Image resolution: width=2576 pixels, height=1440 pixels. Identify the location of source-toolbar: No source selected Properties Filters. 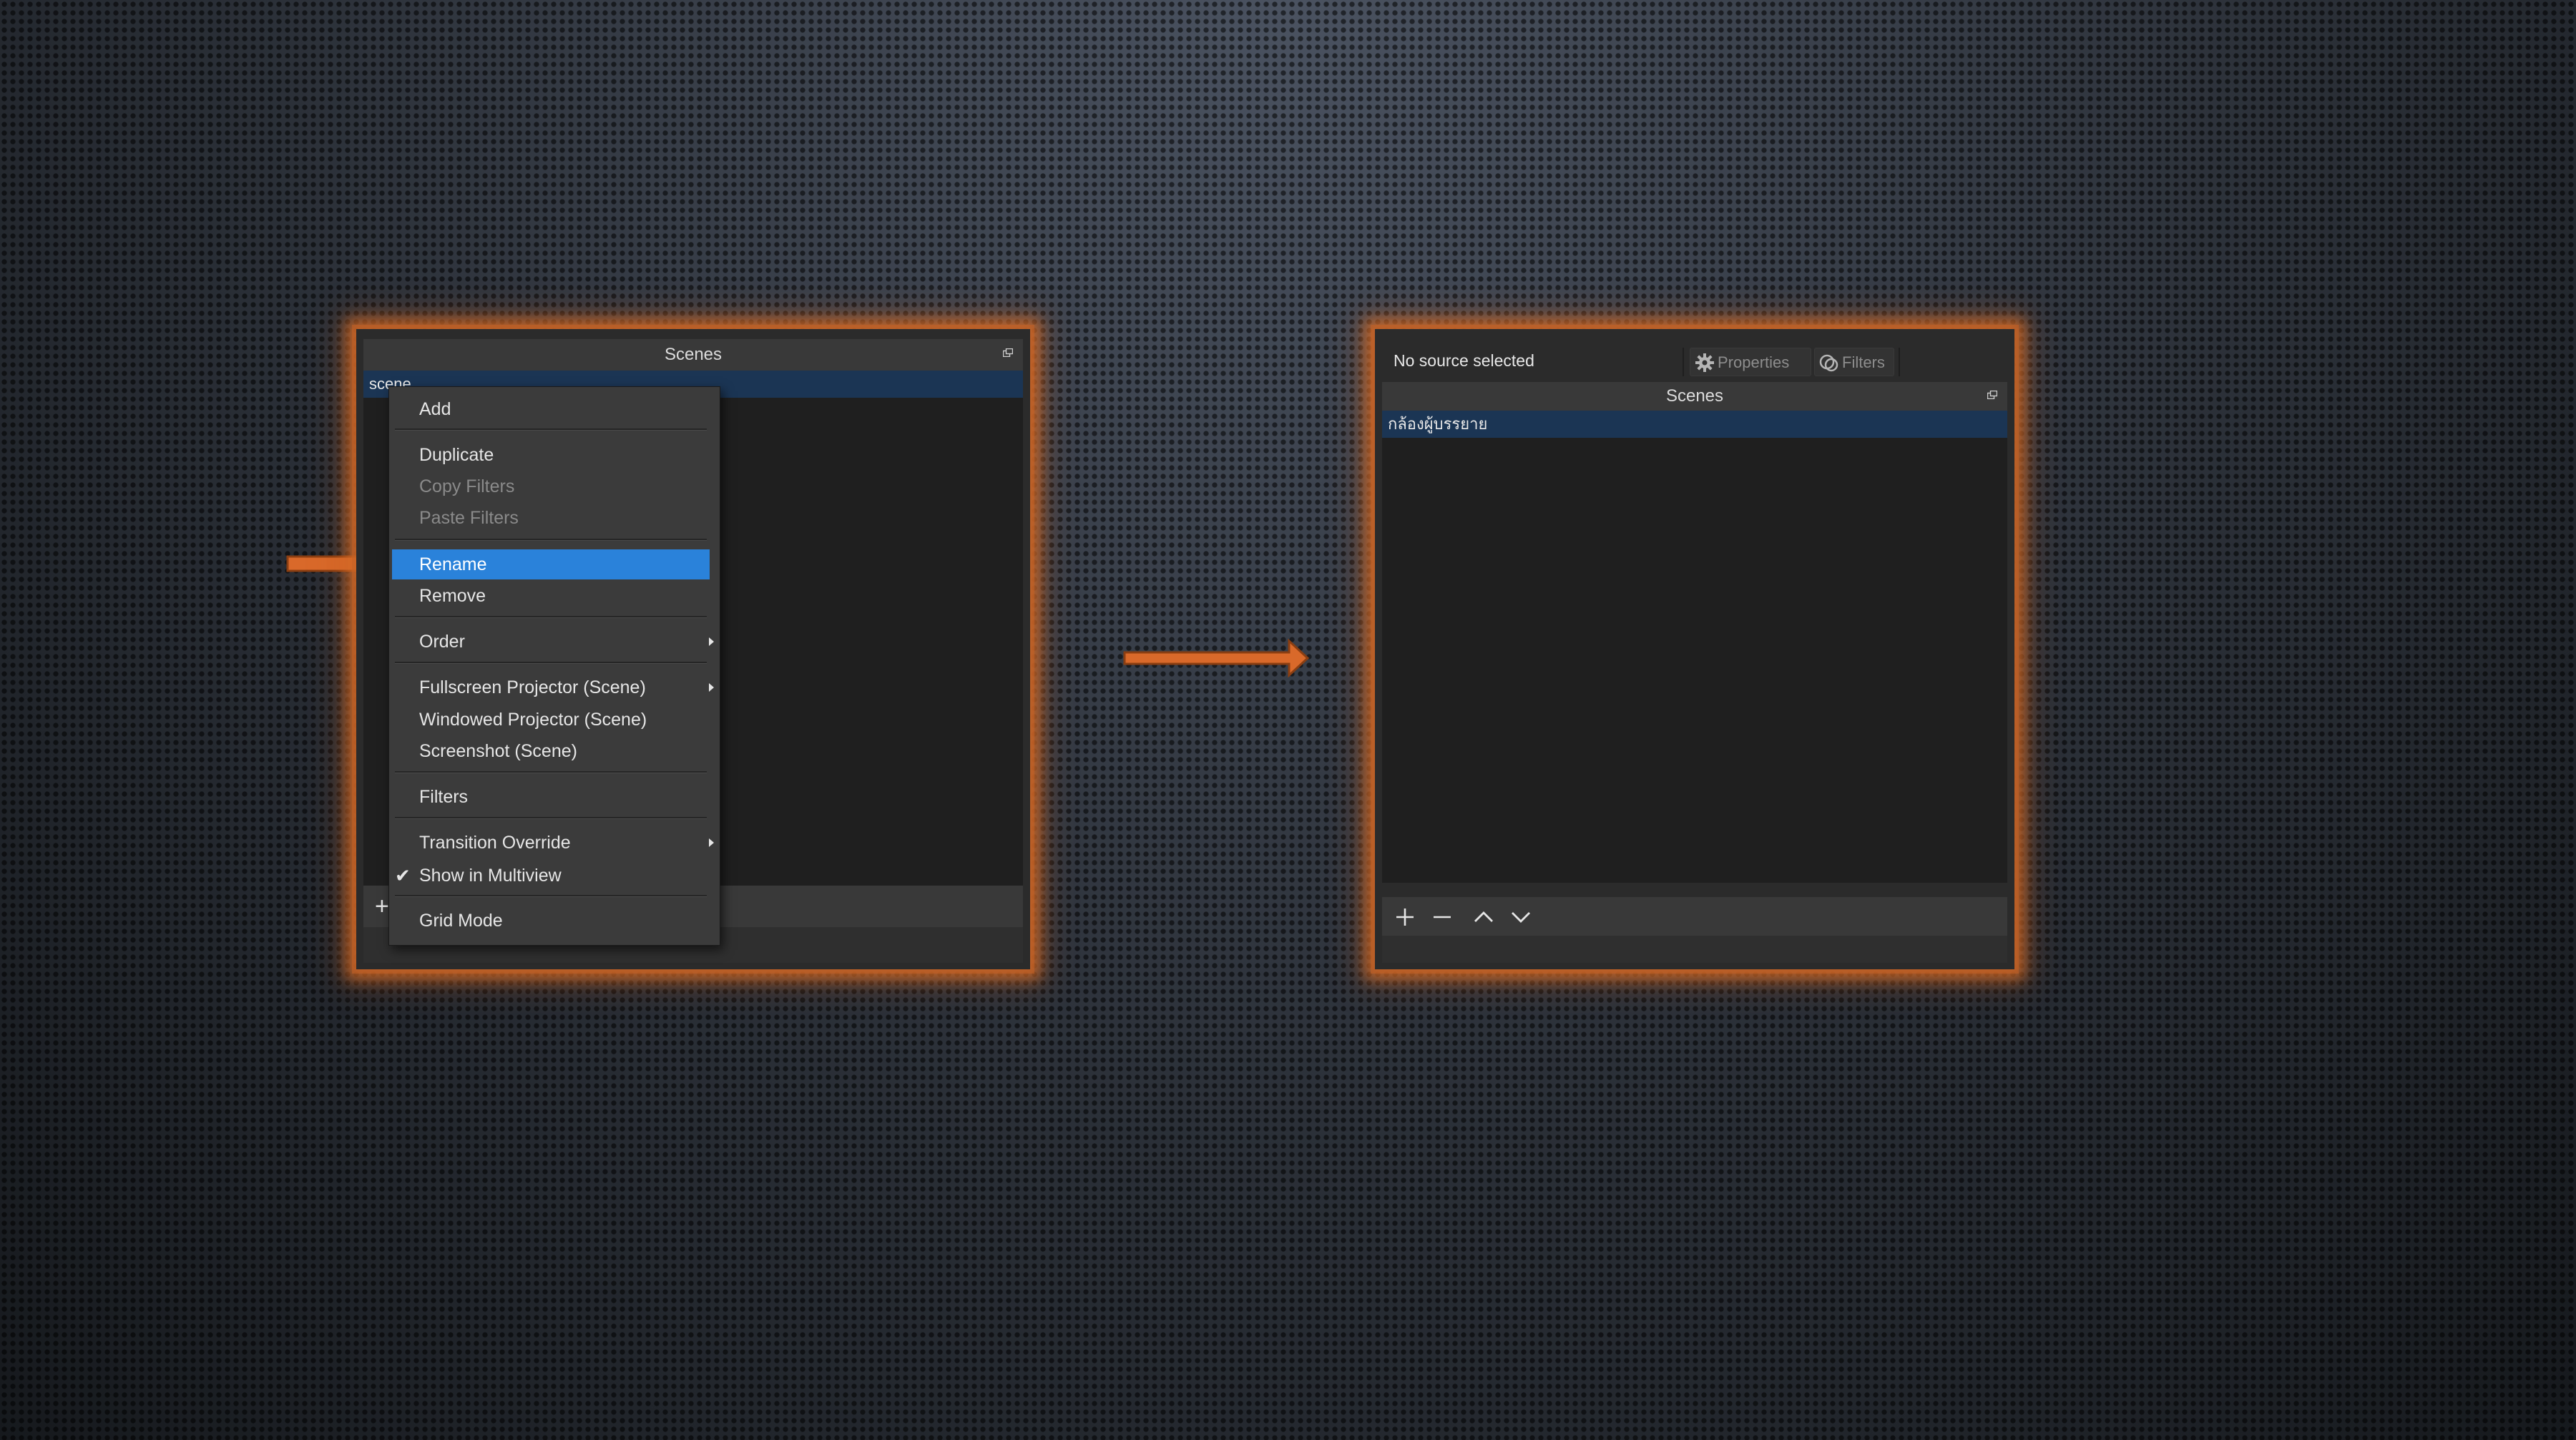
(1694, 360).